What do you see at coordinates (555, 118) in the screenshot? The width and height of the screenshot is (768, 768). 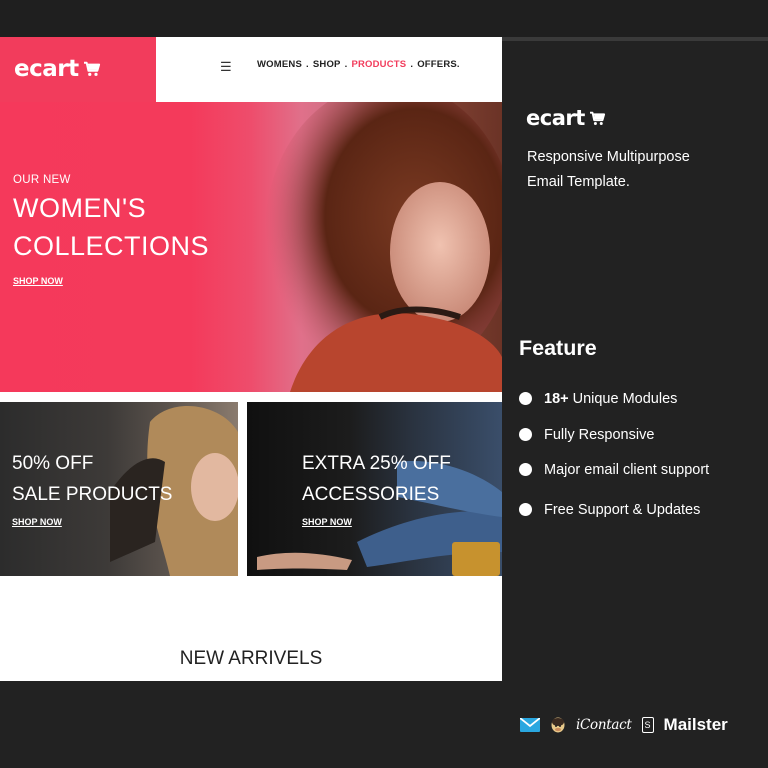 I see `info-brand-logo-text: ecart` at bounding box center [555, 118].